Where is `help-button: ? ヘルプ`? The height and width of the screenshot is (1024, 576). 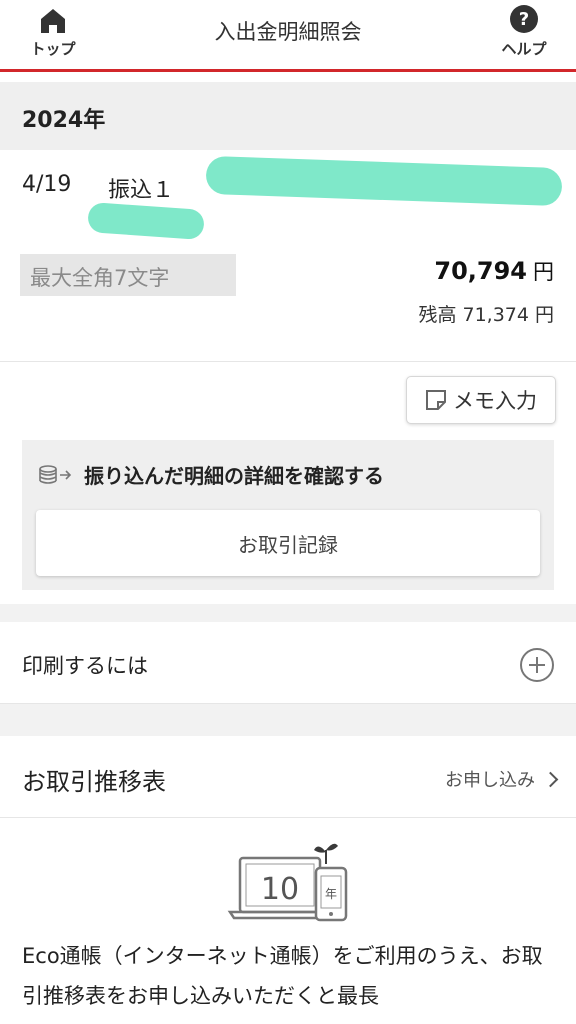
help-button: ? ヘルプ is located at coordinates (524, 32).